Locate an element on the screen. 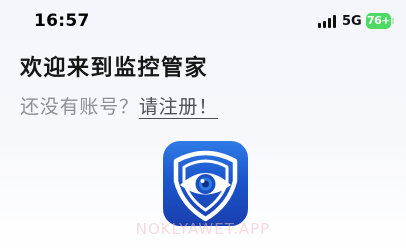 This screenshot has height=248, width=406. cellular-signal-icon is located at coordinates (328, 21).